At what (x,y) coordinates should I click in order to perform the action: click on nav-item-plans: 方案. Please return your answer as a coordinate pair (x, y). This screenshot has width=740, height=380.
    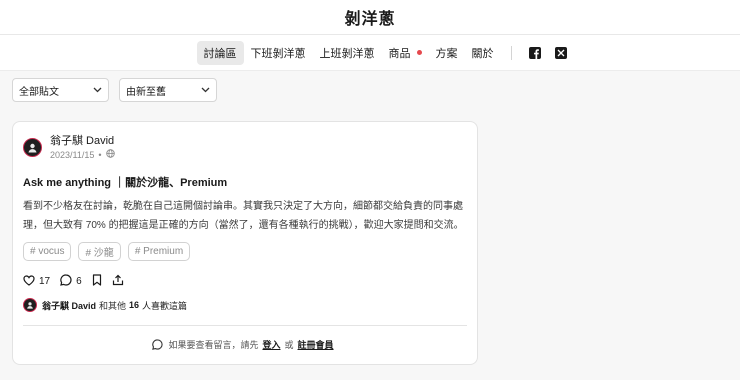
    Looking at the image, I should click on (447, 53).